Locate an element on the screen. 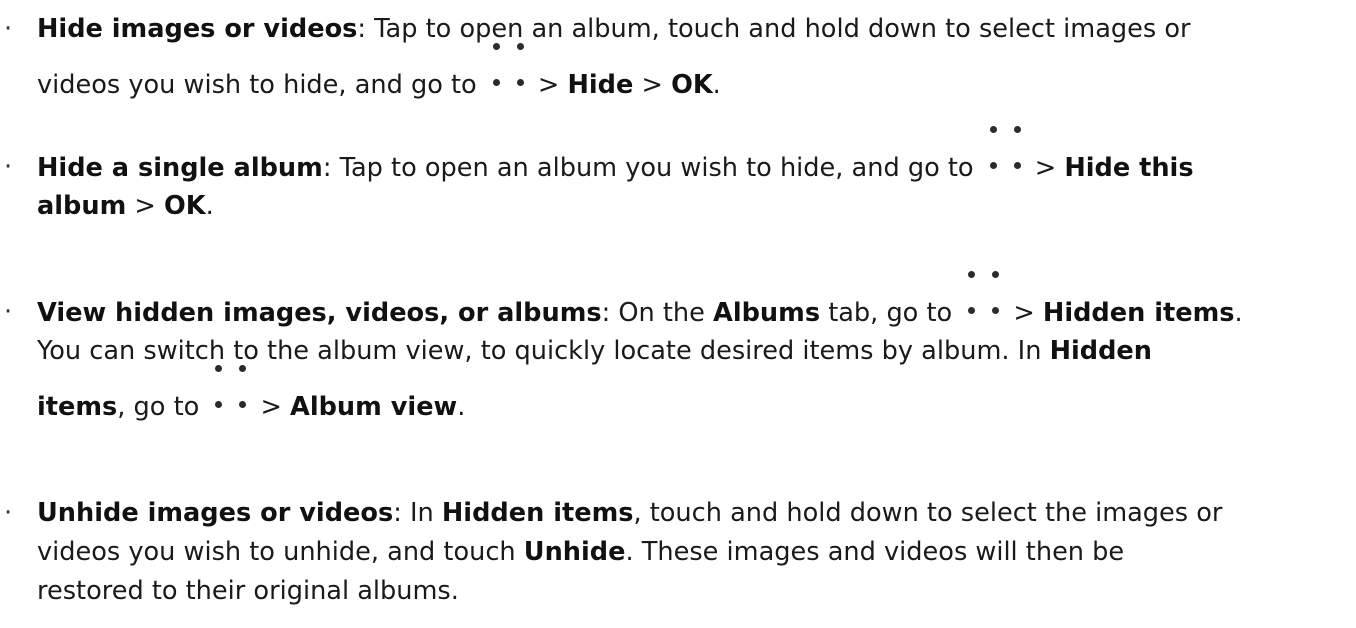  text-line: items, go to > Album view. is located at coordinates (251, 394).